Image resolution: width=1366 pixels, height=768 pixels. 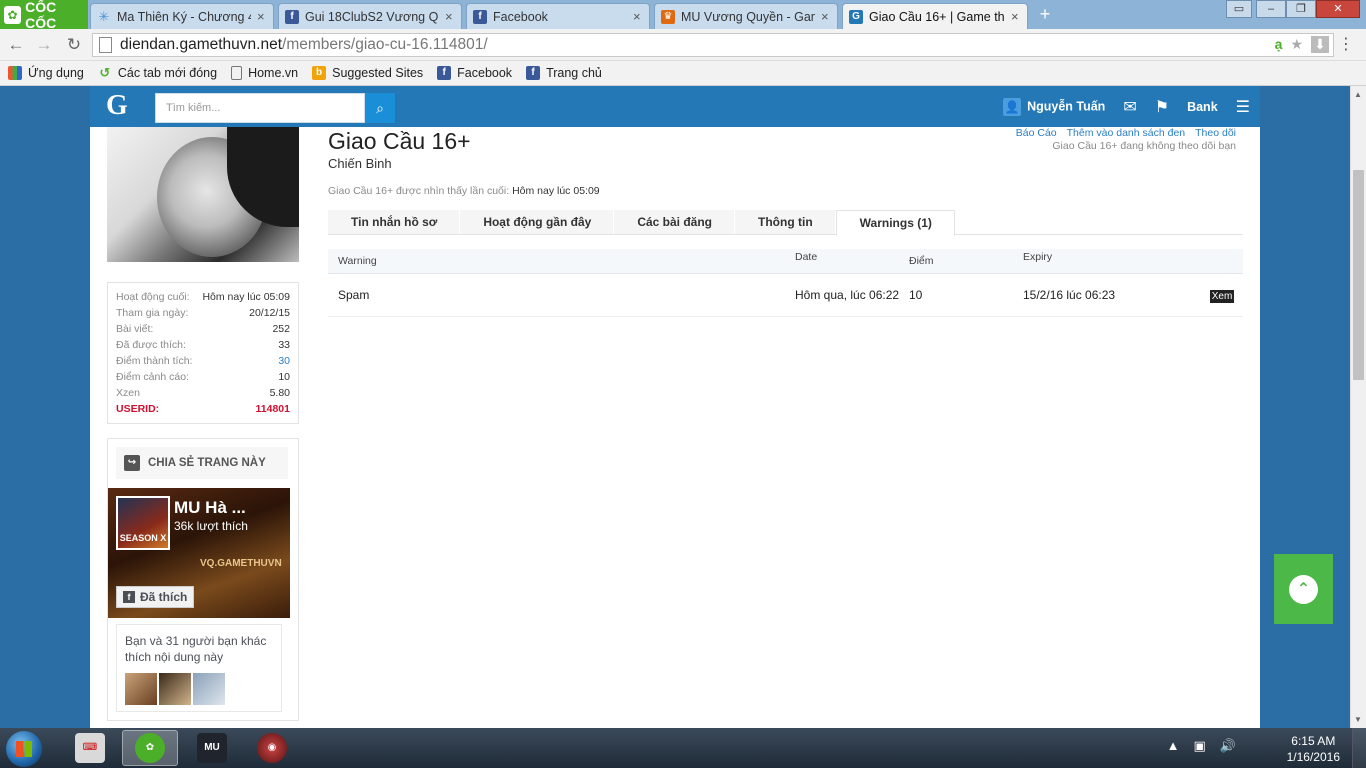 I want to click on bookmark-suggested-sites: b Suggested Sites, so click(x=367, y=73).